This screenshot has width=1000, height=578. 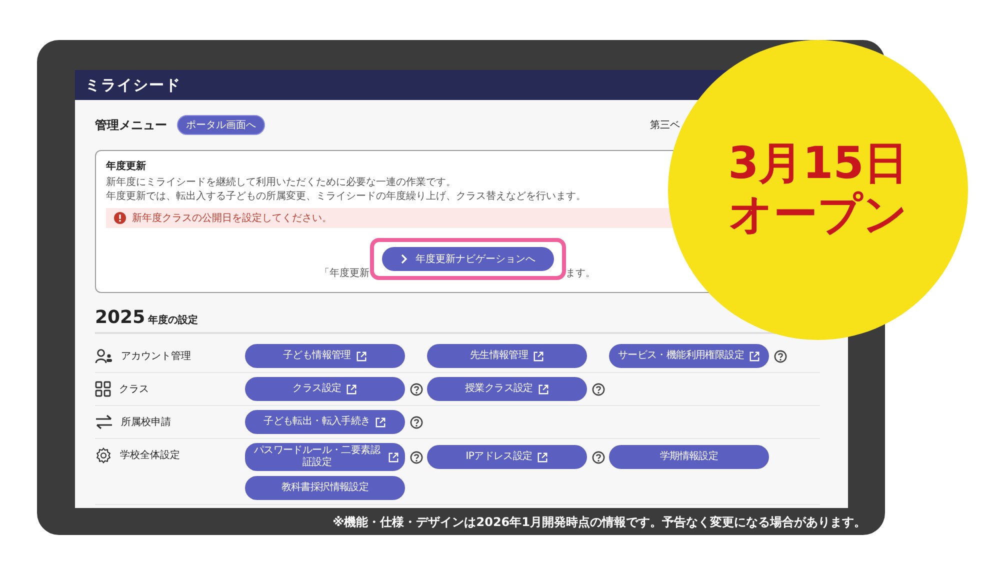 What do you see at coordinates (126, 166) in the screenshot?
I see `card-title: 年度更新` at bounding box center [126, 166].